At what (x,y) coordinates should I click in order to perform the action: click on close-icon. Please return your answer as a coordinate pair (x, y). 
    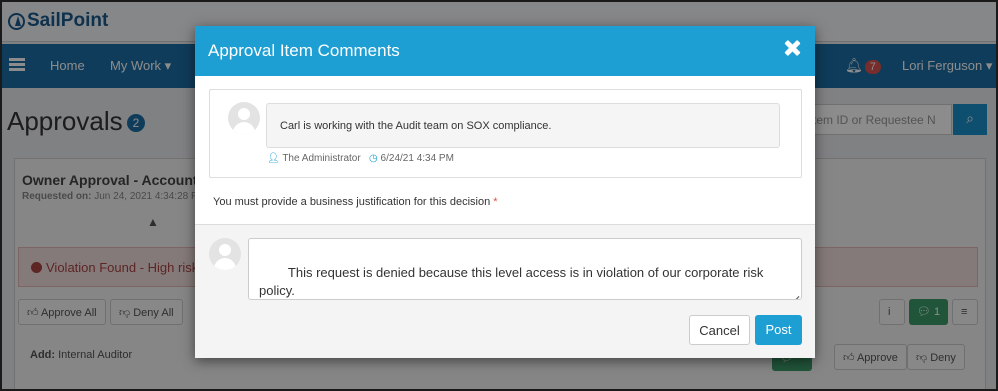
    Looking at the image, I should click on (792, 49).